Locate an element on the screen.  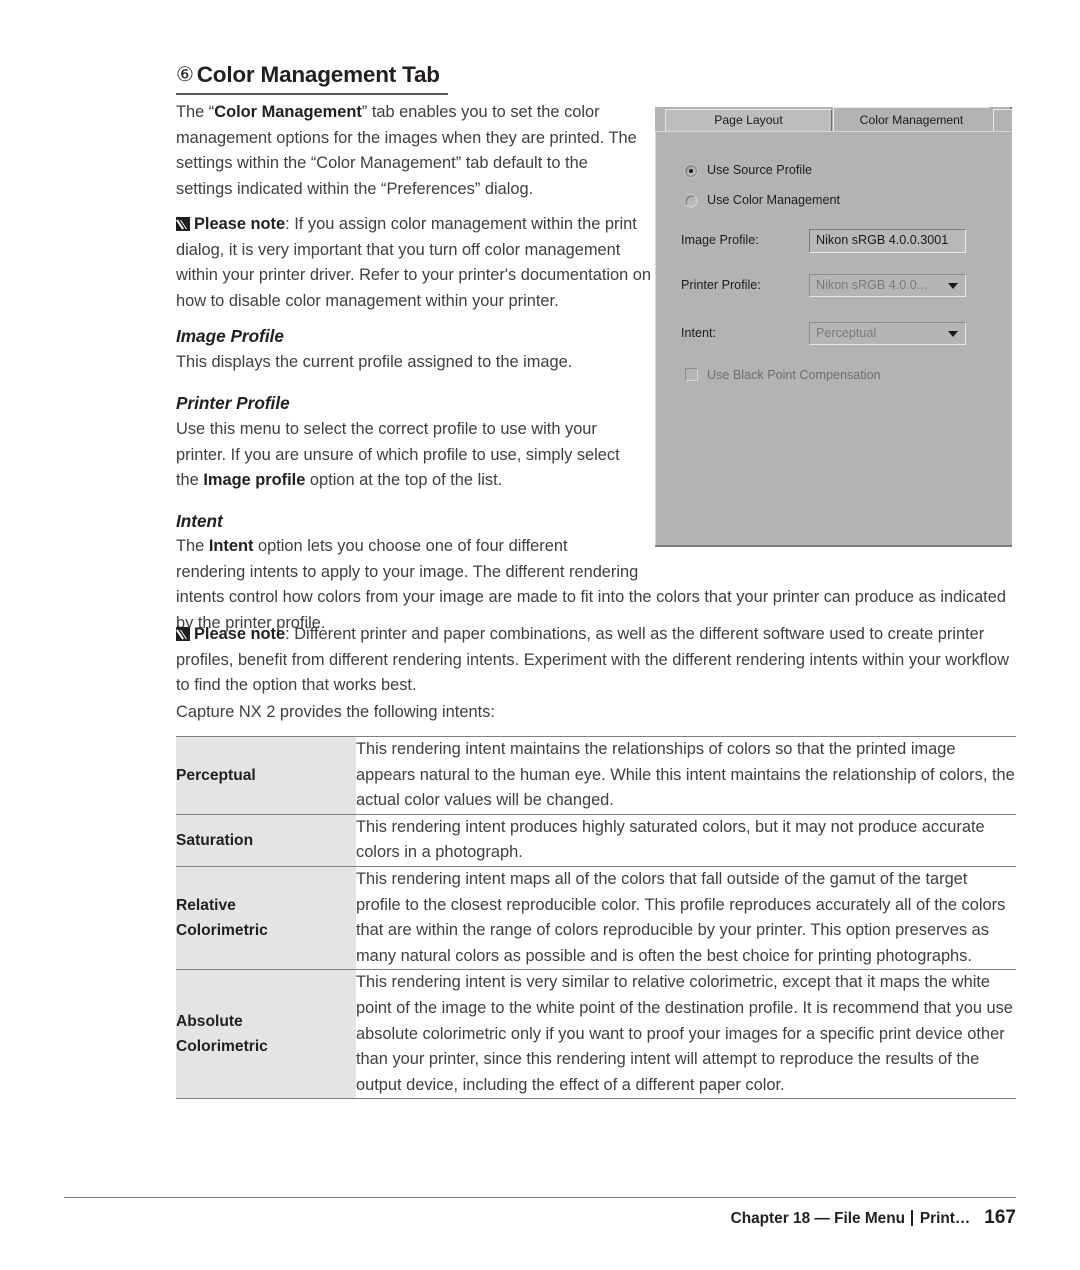
page-title: ⑥ Color Management Tab is located at coordinates (426, 75).